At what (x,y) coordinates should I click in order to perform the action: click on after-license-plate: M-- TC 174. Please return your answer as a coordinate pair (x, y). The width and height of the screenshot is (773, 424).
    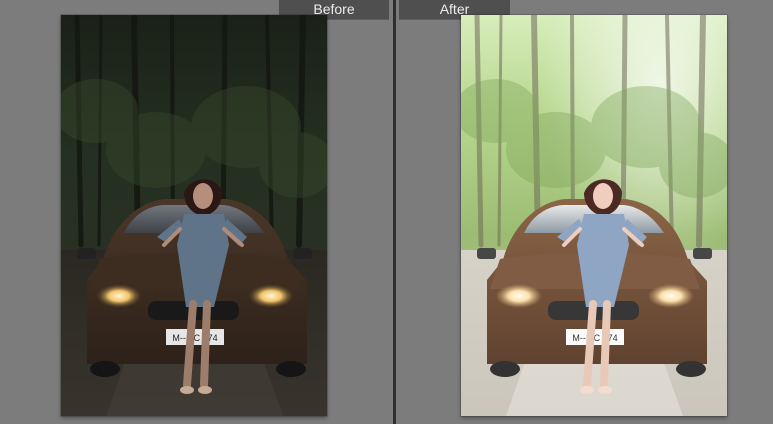
    Looking at the image, I should click on (594, 338).